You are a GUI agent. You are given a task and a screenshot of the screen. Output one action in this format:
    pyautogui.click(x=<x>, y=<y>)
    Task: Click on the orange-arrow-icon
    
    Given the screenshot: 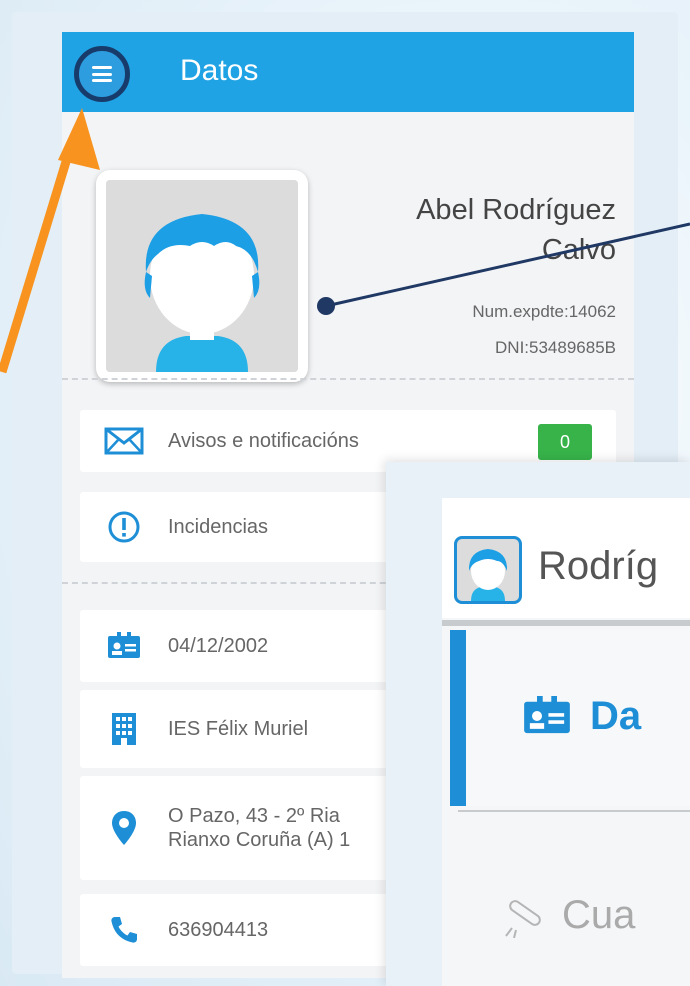 What is the action you would take?
    pyautogui.click(x=50, y=241)
    